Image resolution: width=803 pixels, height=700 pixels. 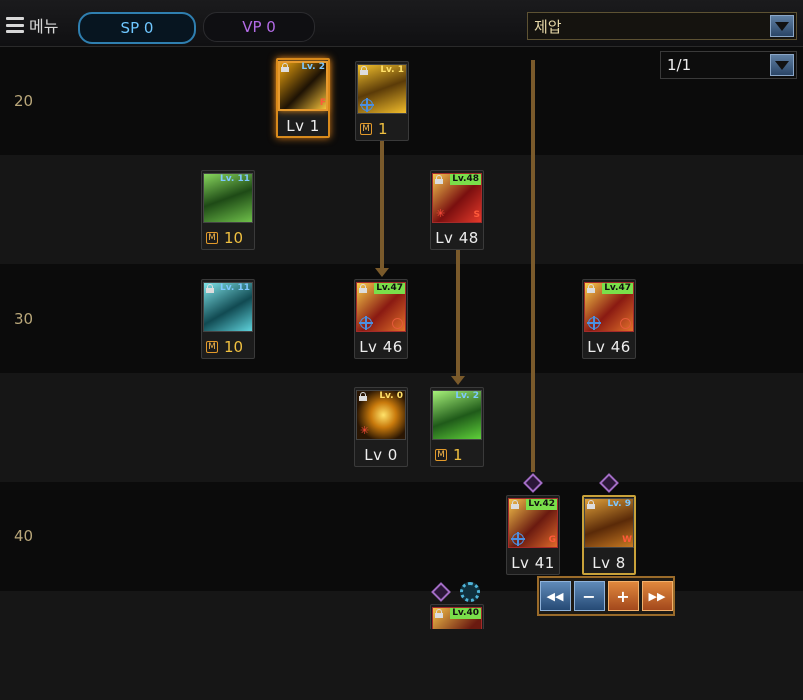 What do you see at coordinates (322, 103) in the screenshot?
I see `skill-type-badge: F` at bounding box center [322, 103].